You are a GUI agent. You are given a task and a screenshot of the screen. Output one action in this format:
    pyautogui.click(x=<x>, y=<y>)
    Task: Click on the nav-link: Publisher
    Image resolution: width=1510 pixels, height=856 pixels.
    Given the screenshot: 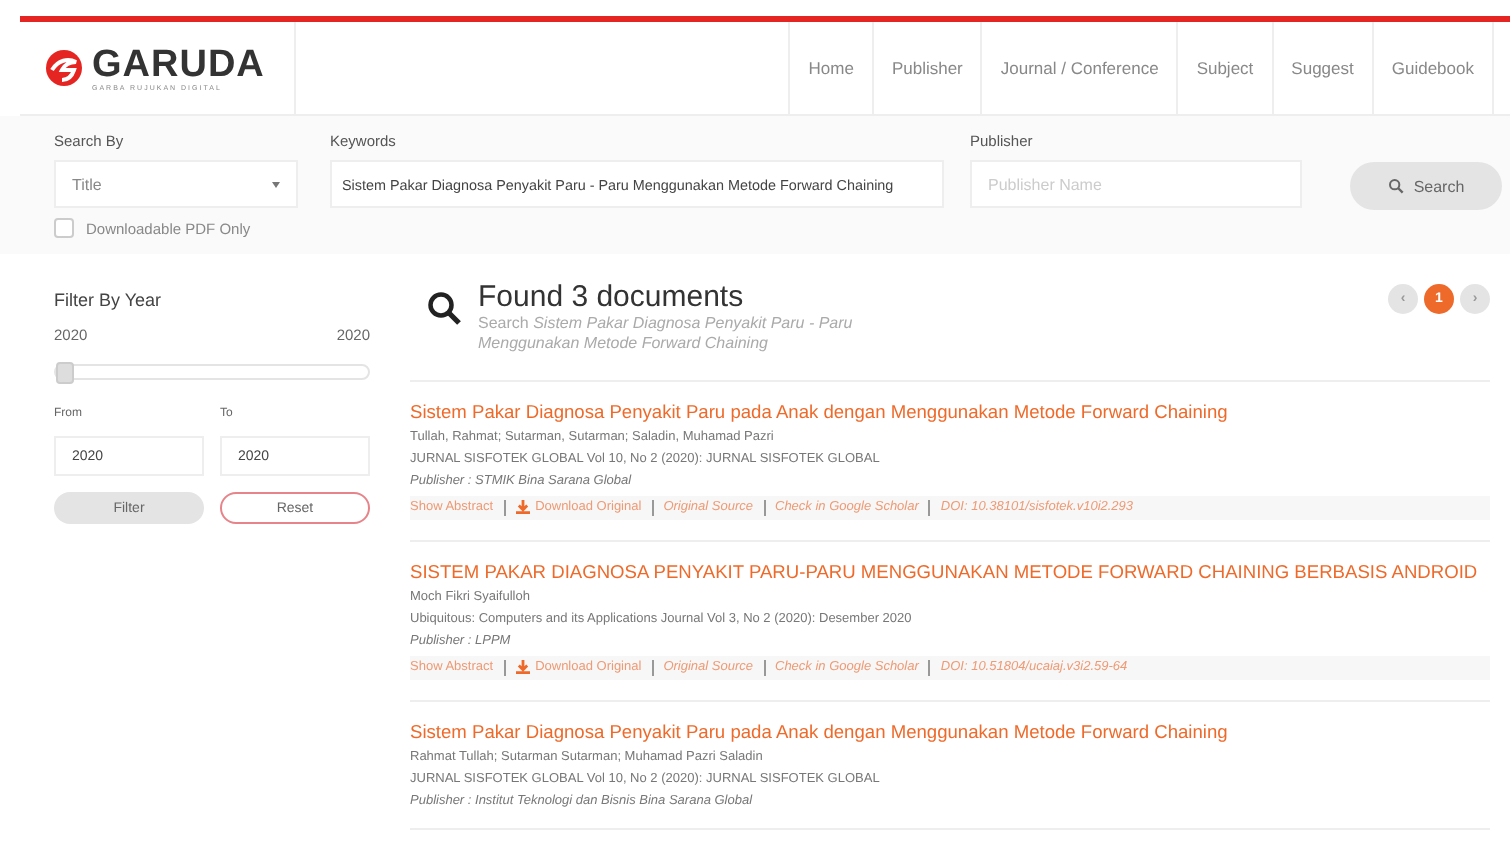 What is the action you would take?
    pyautogui.click(x=926, y=68)
    